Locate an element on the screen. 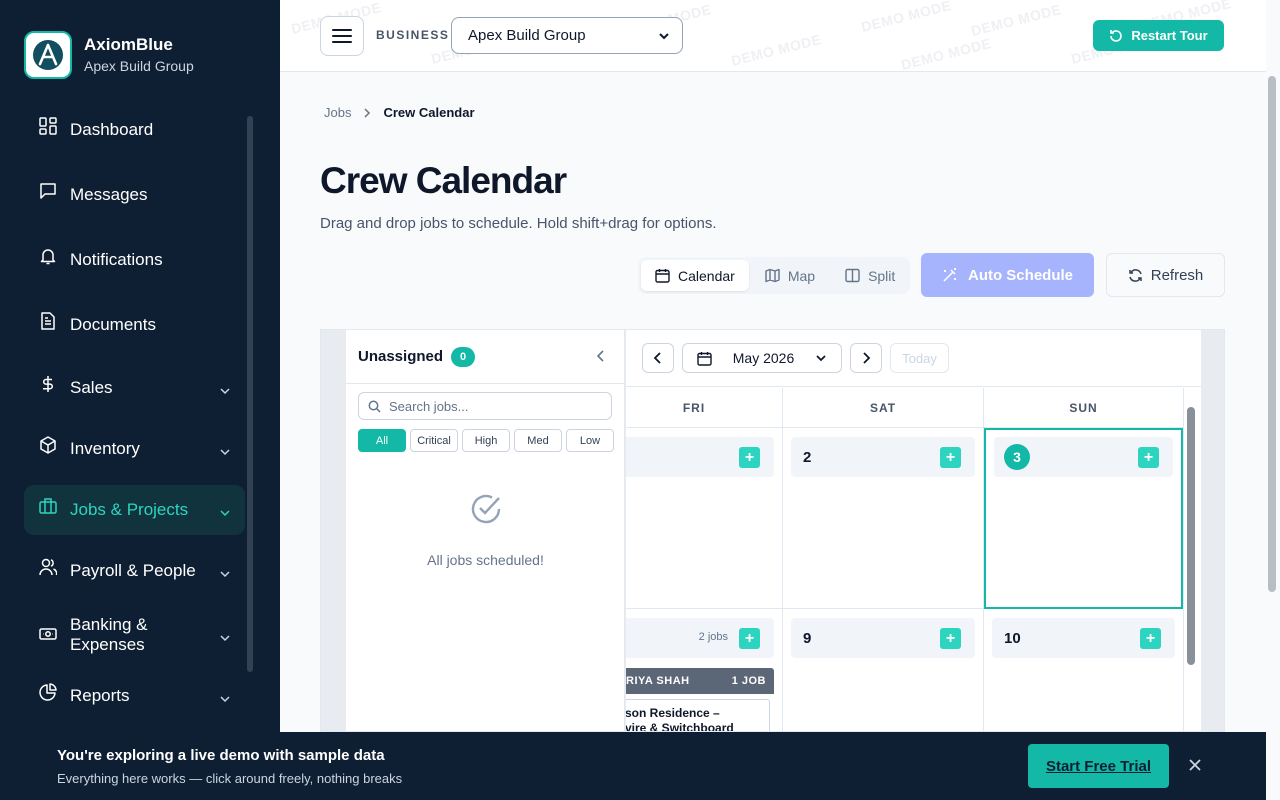 The width and height of the screenshot is (1280, 800). month-picker-button: May 2026 is located at coordinates (762, 358).